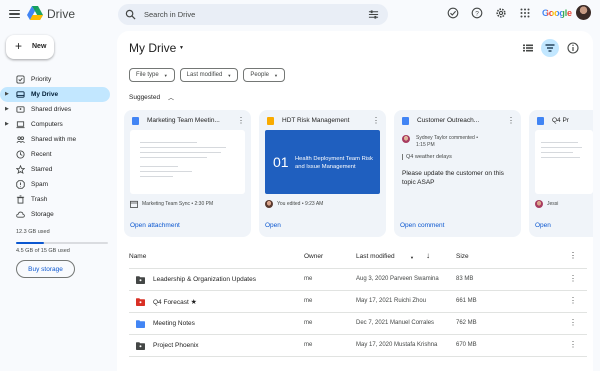 Image resolution: width=600 pixels, height=371 pixels. I want to click on search-options-icon, so click(373, 14).